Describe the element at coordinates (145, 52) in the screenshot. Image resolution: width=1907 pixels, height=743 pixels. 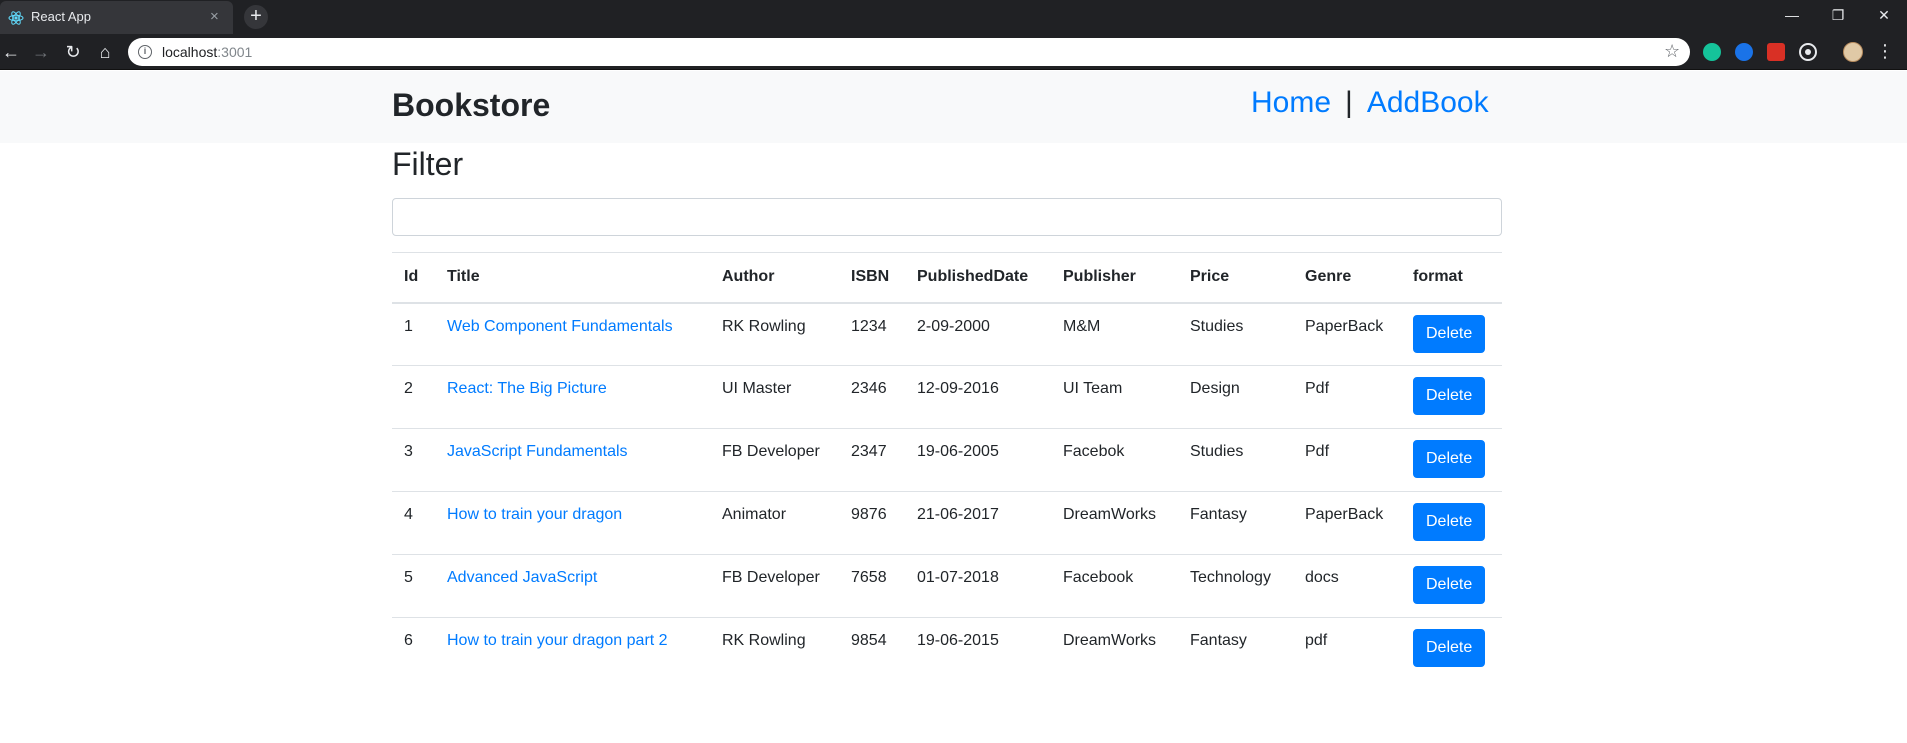
I see `site-info-icon: i` at that location.